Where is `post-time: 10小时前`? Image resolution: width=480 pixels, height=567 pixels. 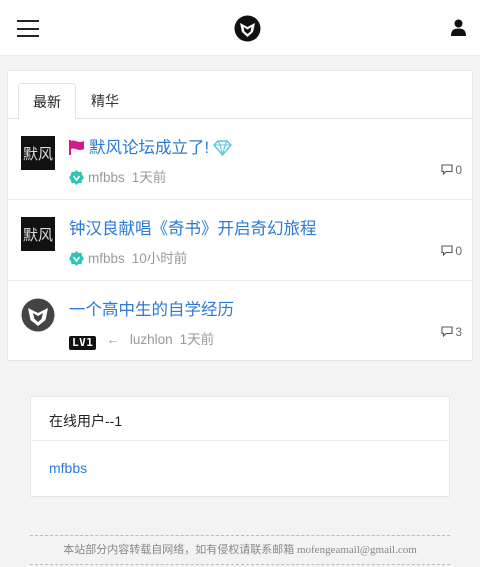
post-time: 10小时前 is located at coordinates (159, 258).